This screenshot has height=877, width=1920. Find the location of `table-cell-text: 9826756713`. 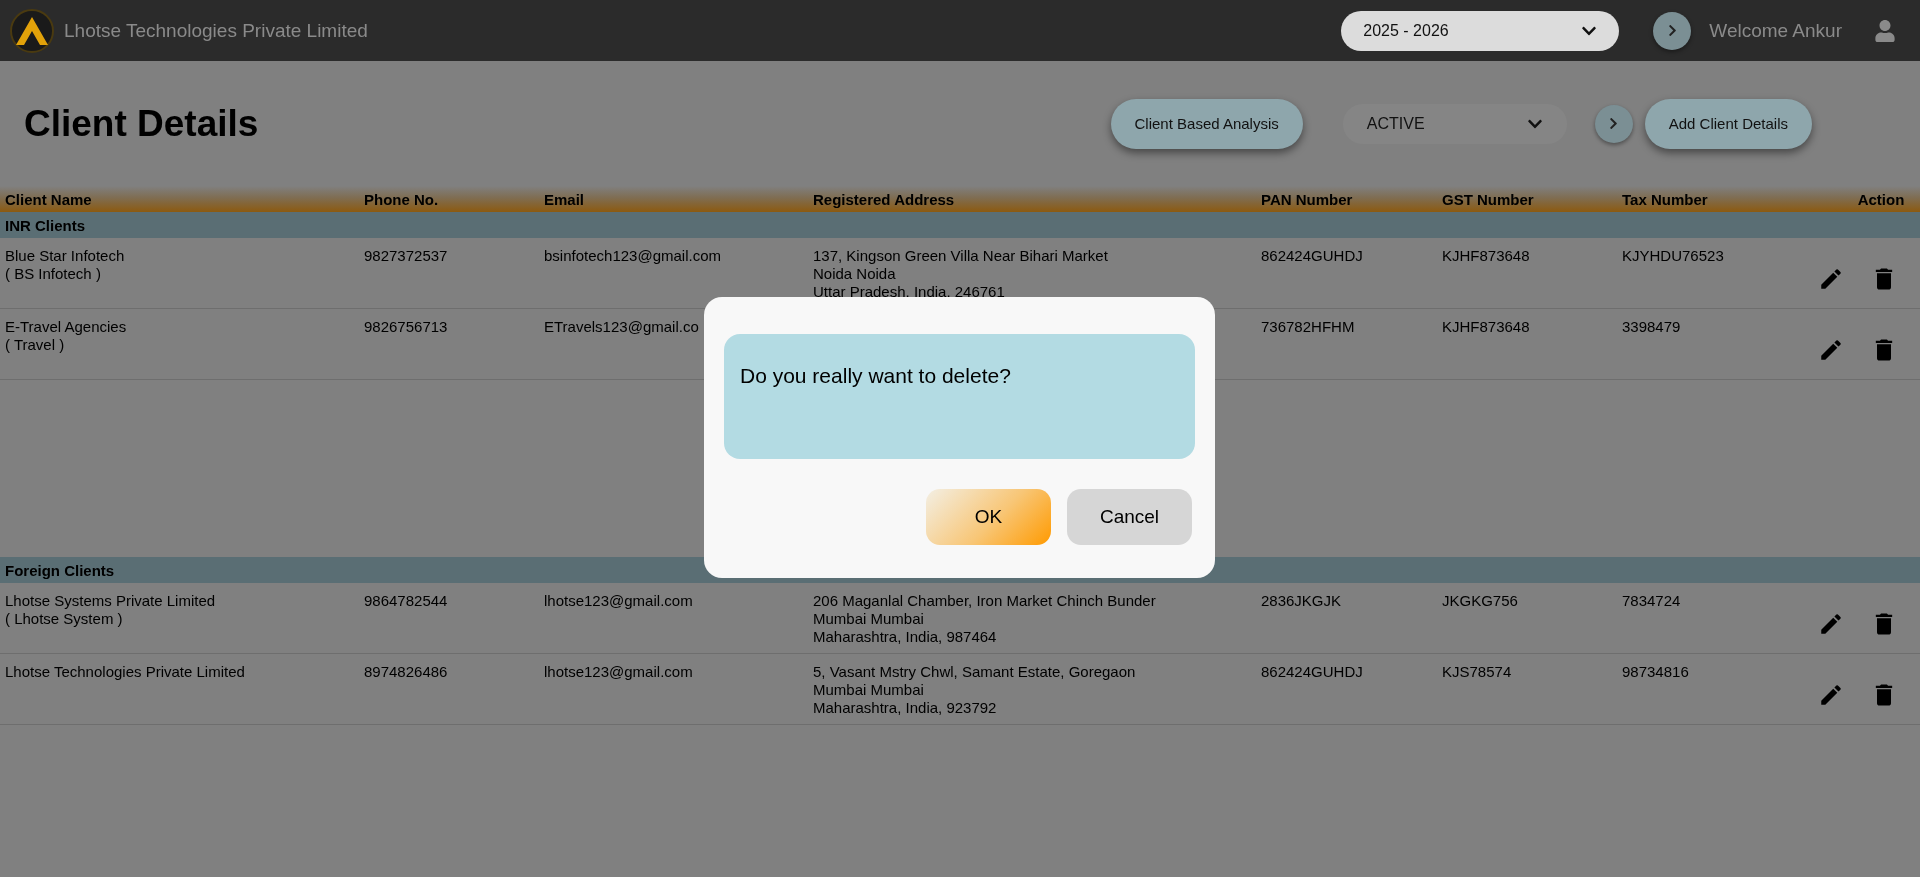

table-cell-text: 9826756713 is located at coordinates (406, 327).